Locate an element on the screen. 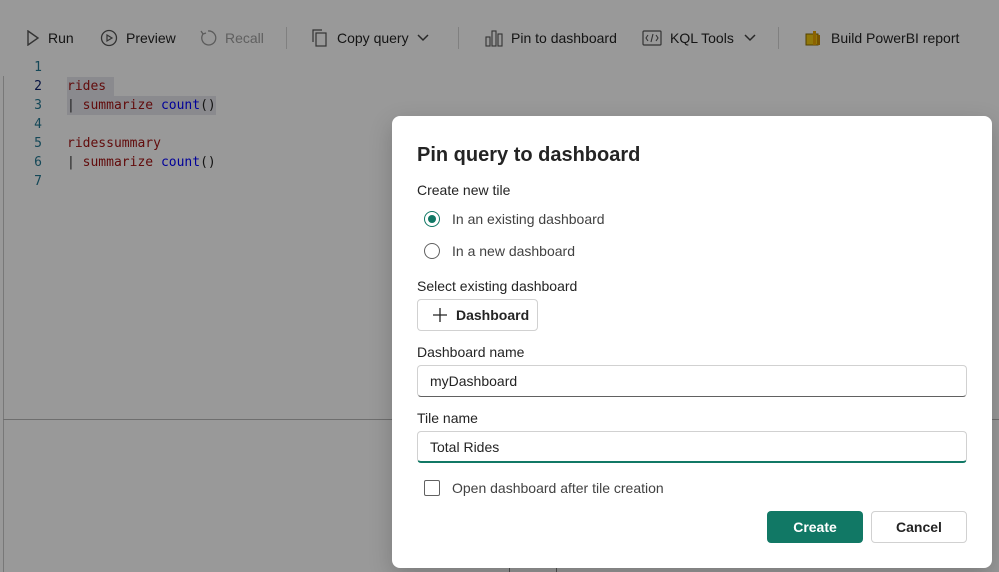 The image size is (999, 572). select-dashboard-button: Dashboard is located at coordinates (477, 315).